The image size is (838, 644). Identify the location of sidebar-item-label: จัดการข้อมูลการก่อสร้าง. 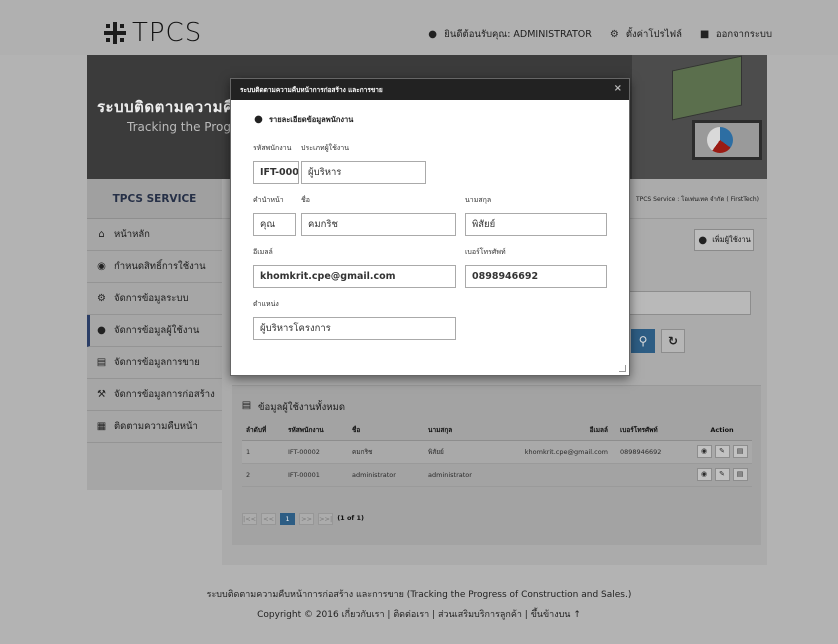
(164, 394).